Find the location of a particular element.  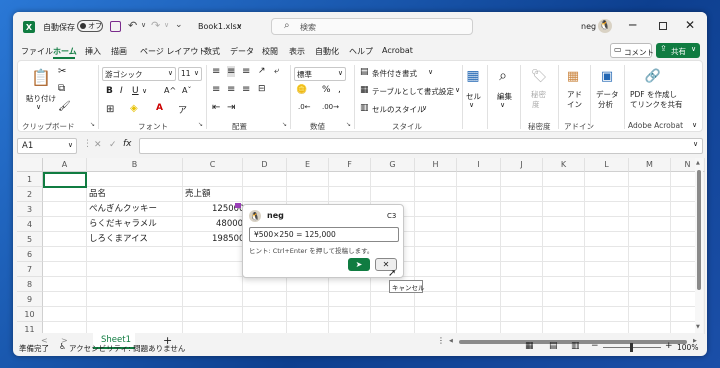

edit-search-icon: ⌕ is located at coordinates (503, 76).